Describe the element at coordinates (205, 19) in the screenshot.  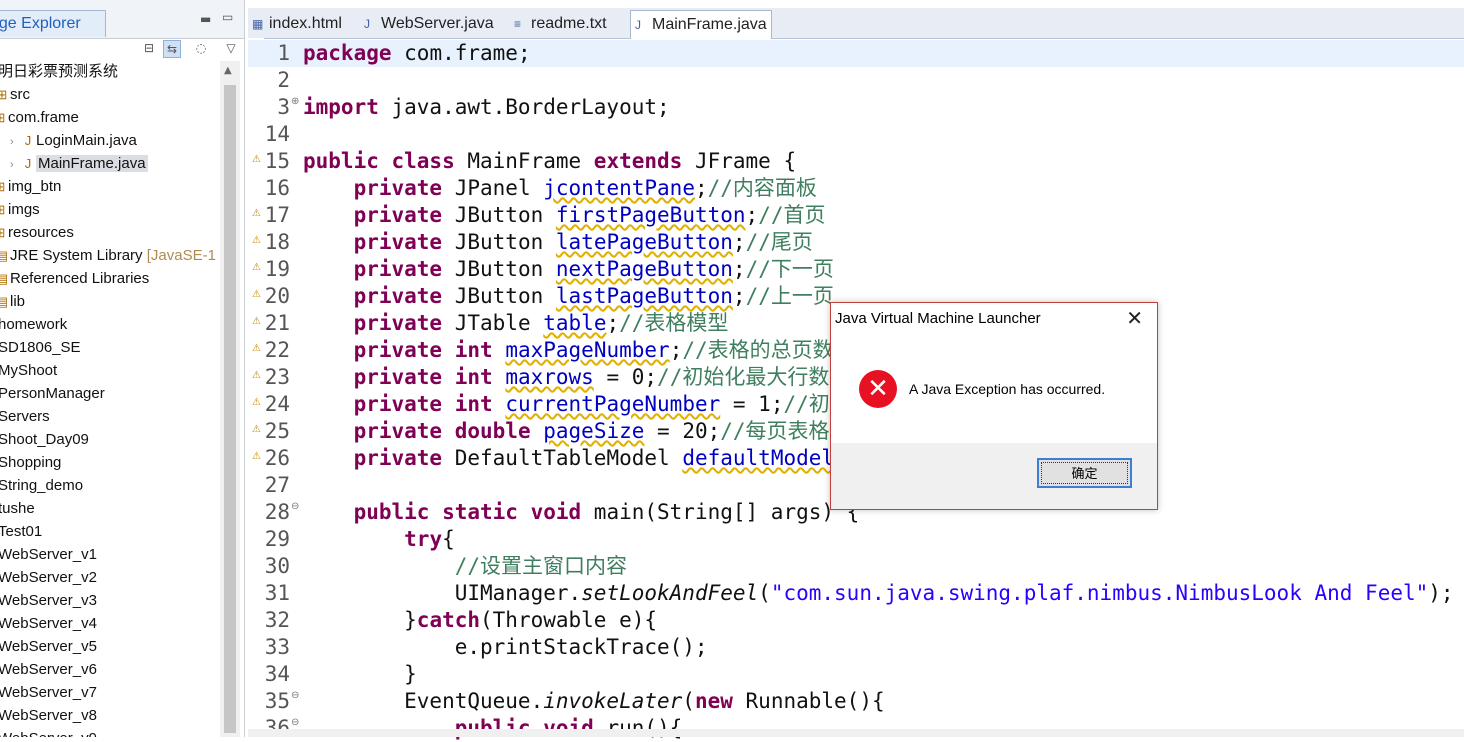
I see `minimize-icon: ▬` at that location.